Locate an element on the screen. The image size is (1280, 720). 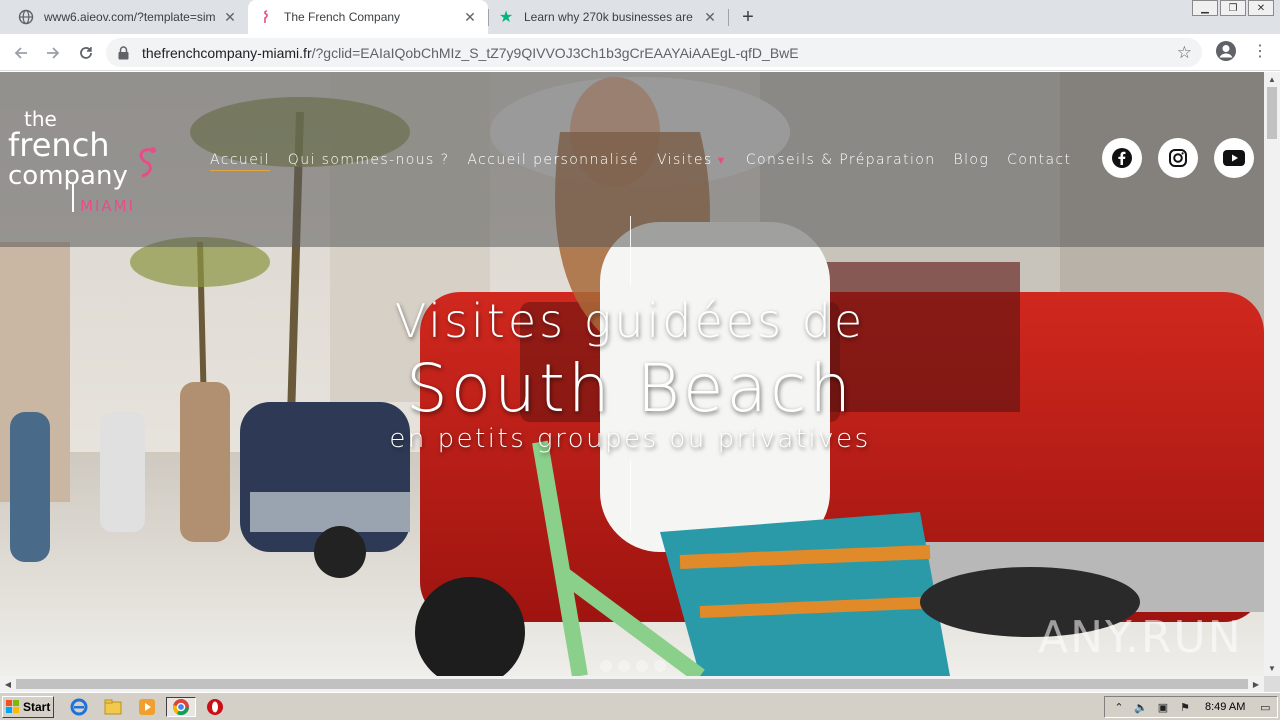
hero-title-line-1: Visites guidées de is located at coordinates (630, 321).